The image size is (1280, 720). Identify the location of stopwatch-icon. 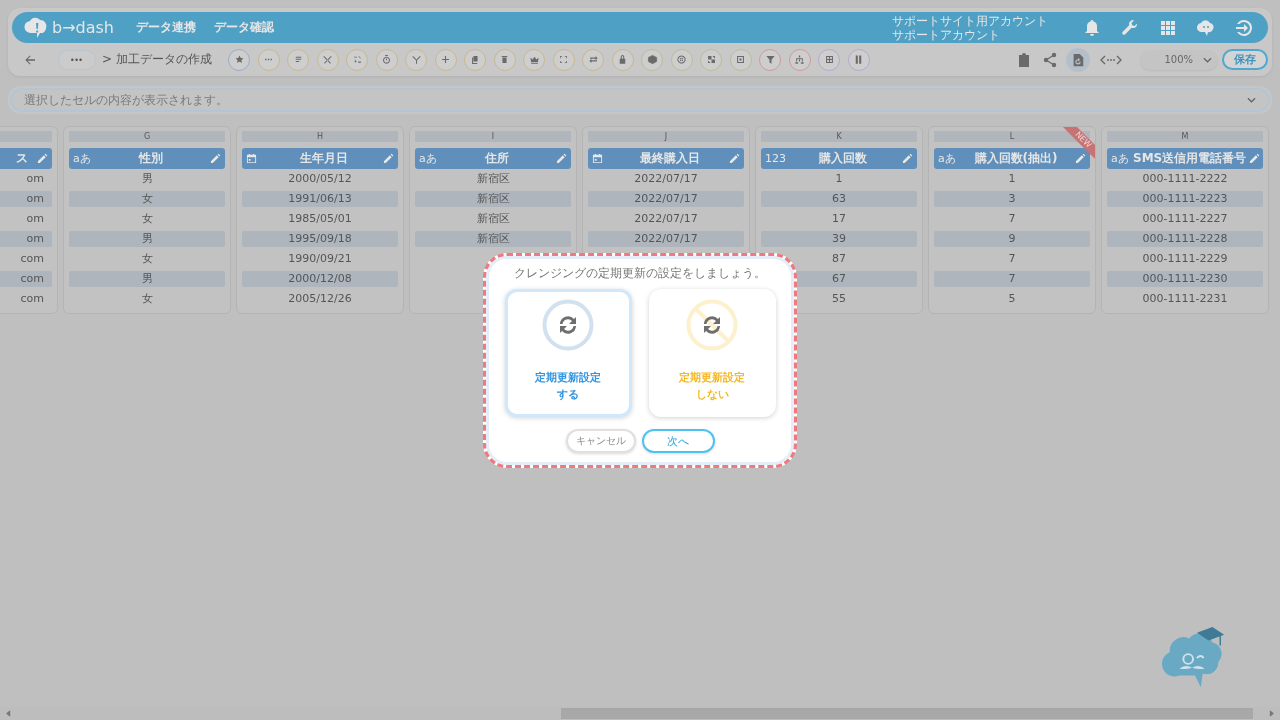
(386, 59).